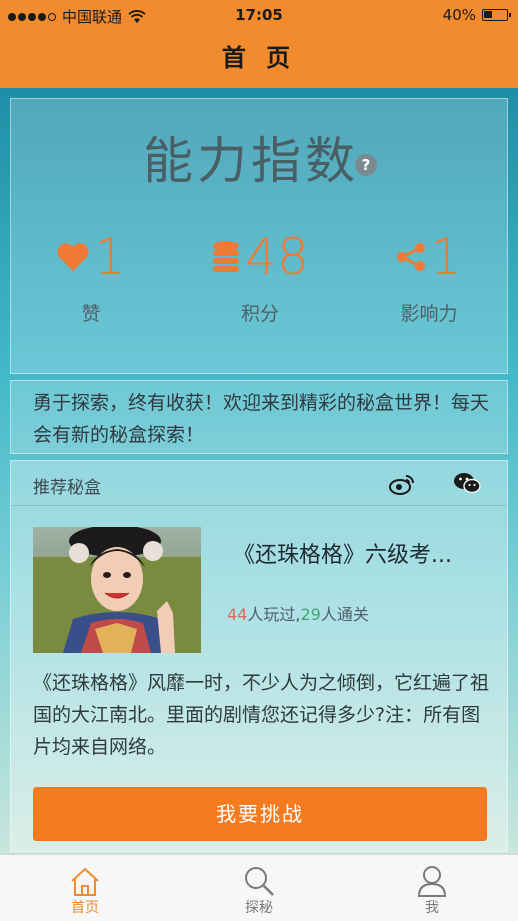 The height and width of the screenshot is (921, 518). What do you see at coordinates (432, 881) in the screenshot?
I see `user-icon` at bounding box center [432, 881].